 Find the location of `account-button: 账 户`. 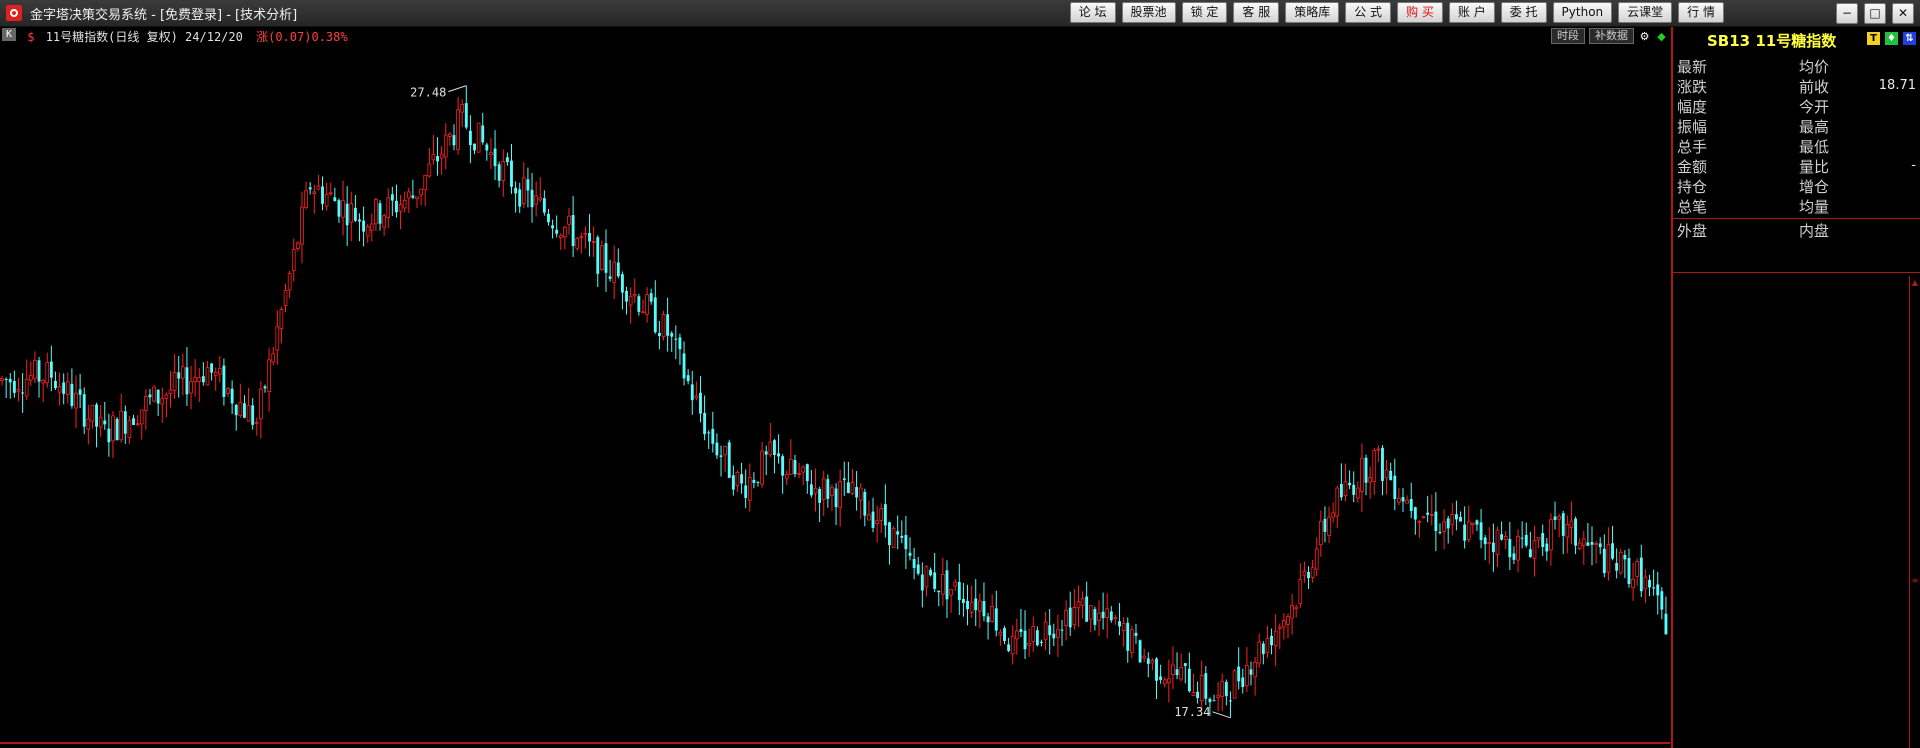

account-button: 账 户 is located at coordinates (1471, 12).